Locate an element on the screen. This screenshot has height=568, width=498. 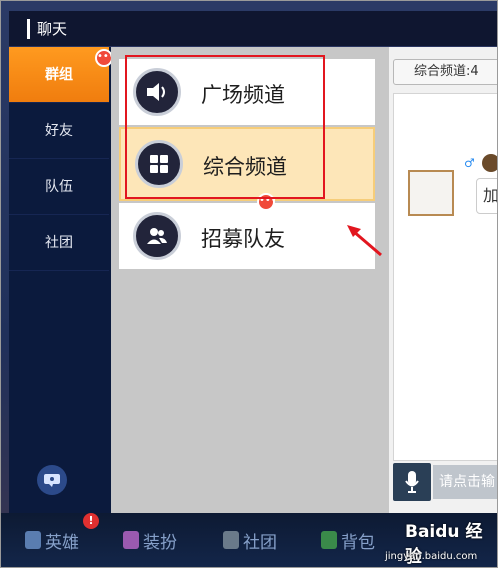
chat-header: 聊天 is located at coordinates (253, 29).